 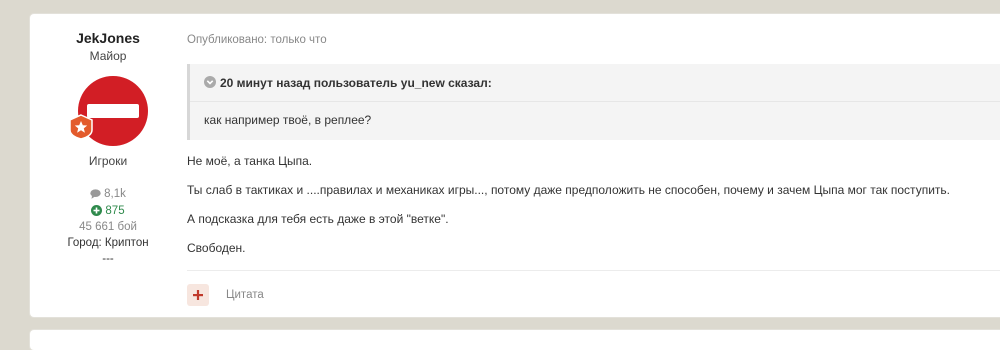 What do you see at coordinates (81, 127) in the screenshot?
I see `star-icon` at bounding box center [81, 127].